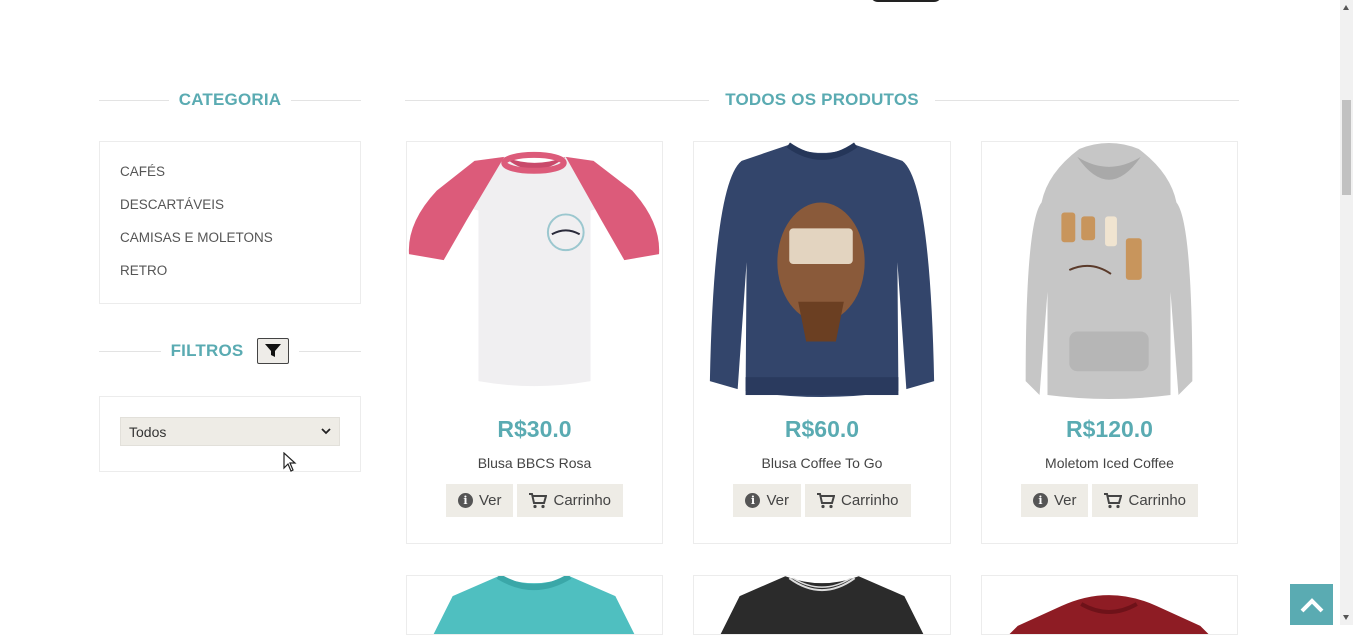 This screenshot has width=1353, height=635. Describe the element at coordinates (822, 271) in the screenshot. I see `product-image-navy-sweatshirt` at that location.